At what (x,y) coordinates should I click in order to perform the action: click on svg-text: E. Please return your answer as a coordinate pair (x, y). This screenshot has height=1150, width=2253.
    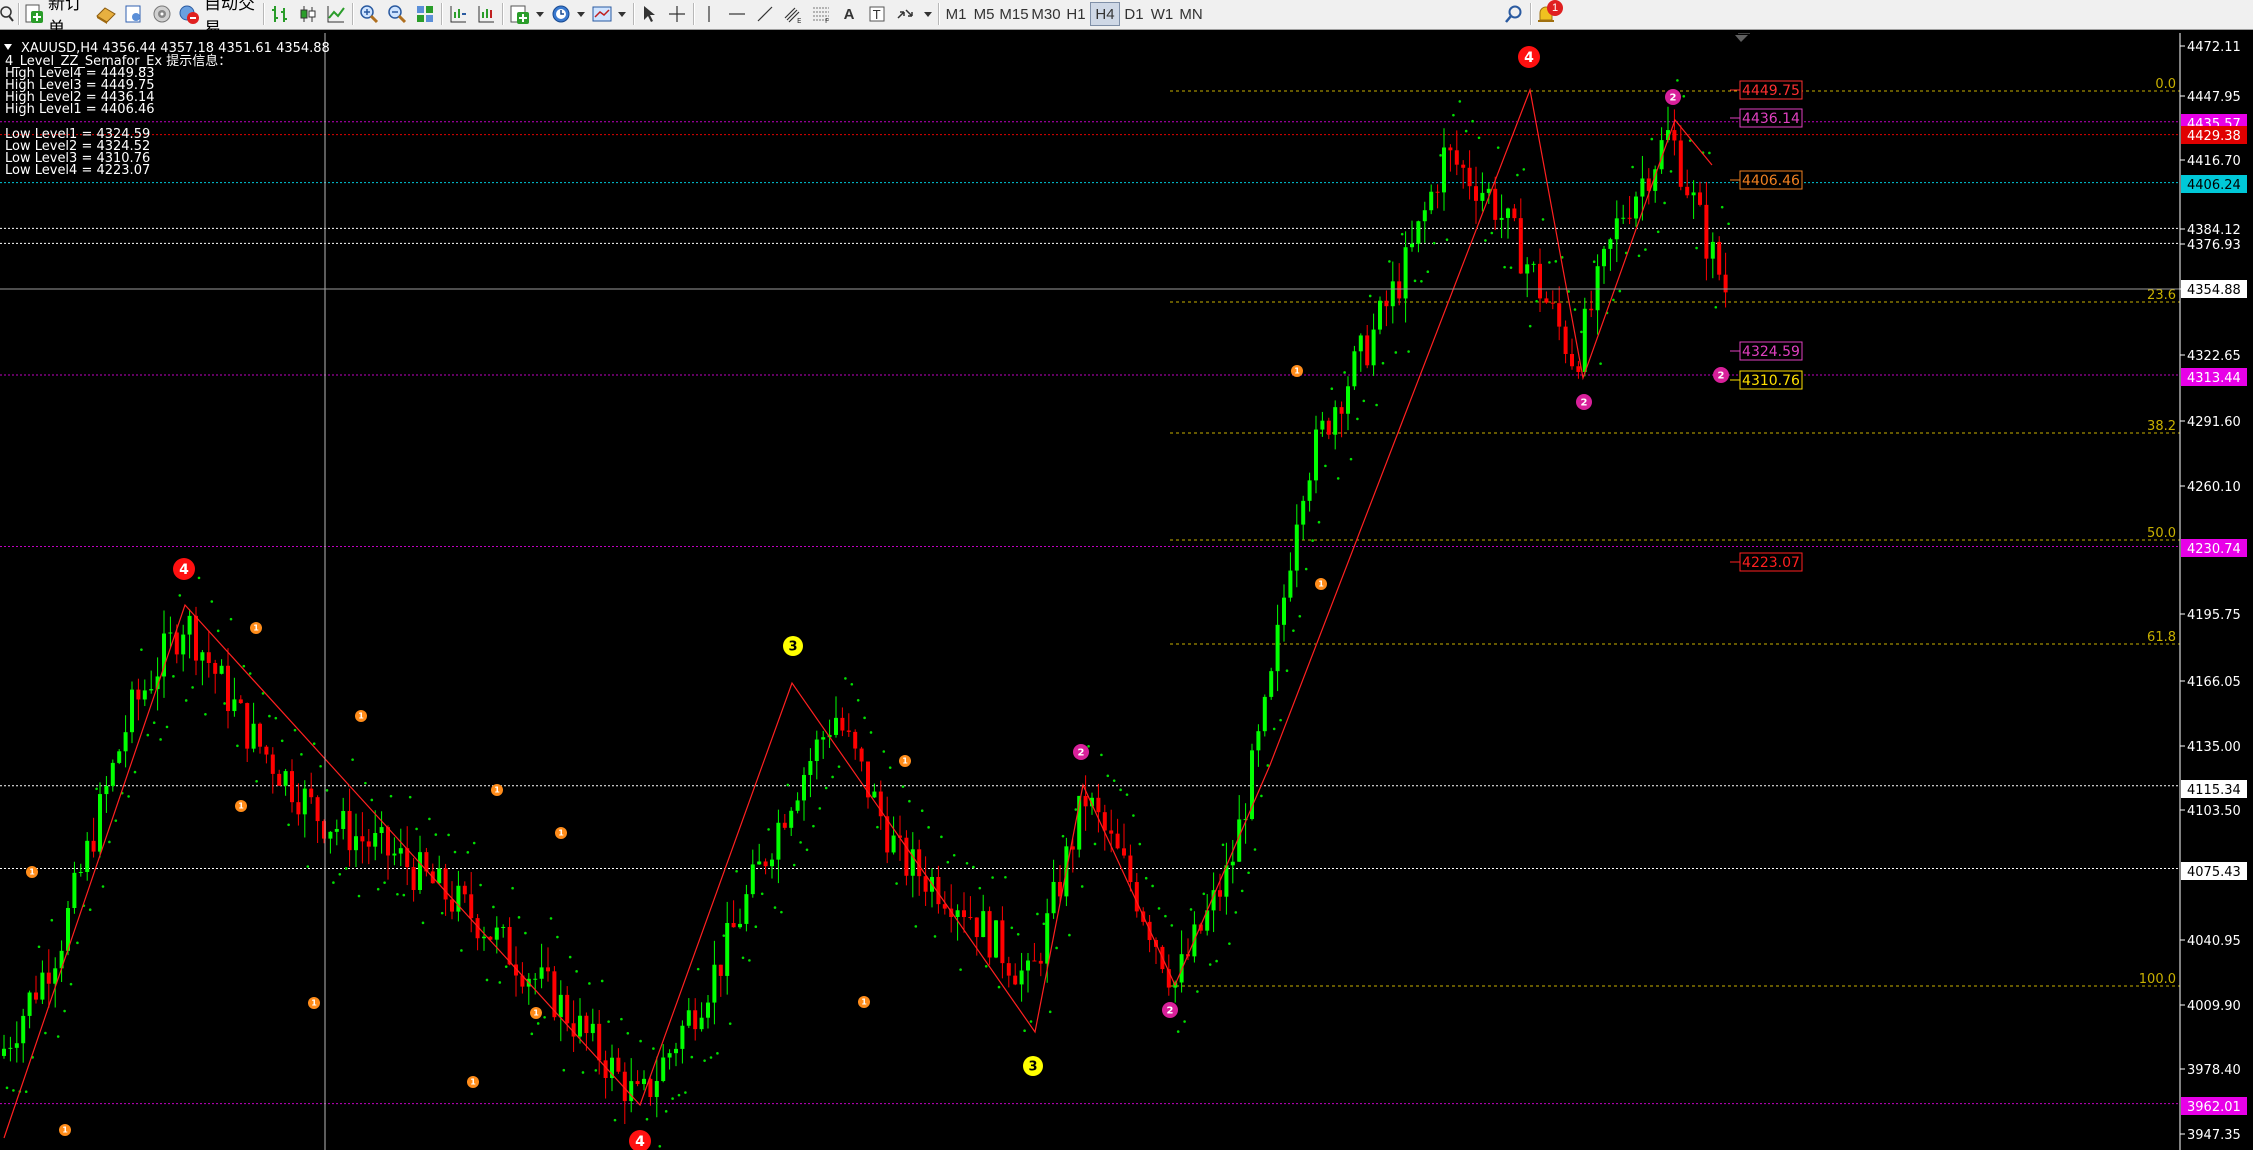
    Looking at the image, I should click on (799, 20).